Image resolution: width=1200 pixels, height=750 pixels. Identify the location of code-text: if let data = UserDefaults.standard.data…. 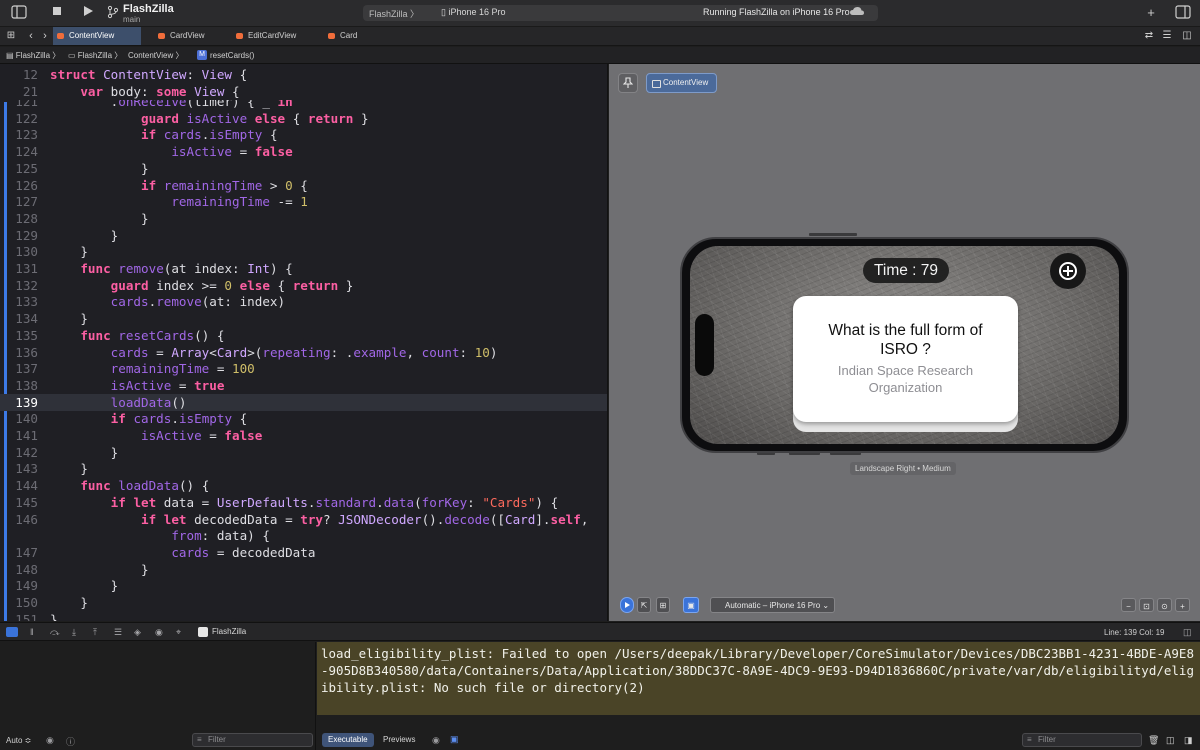
(334, 502).